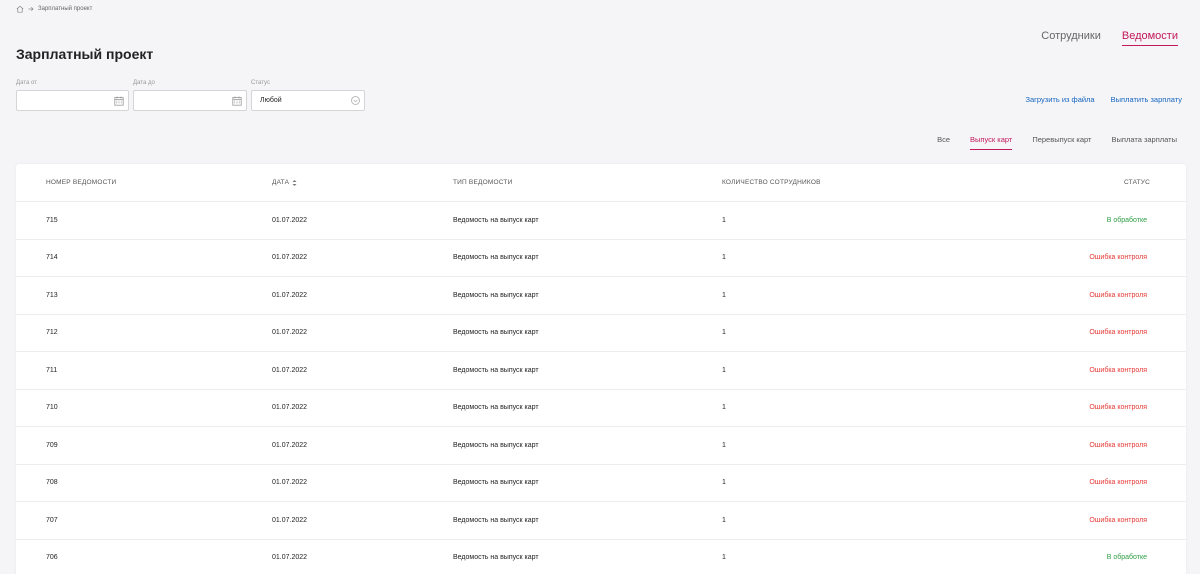 The width and height of the screenshot is (1200, 574). Describe the element at coordinates (52, 295) in the screenshot. I see `row-number: 713` at that location.